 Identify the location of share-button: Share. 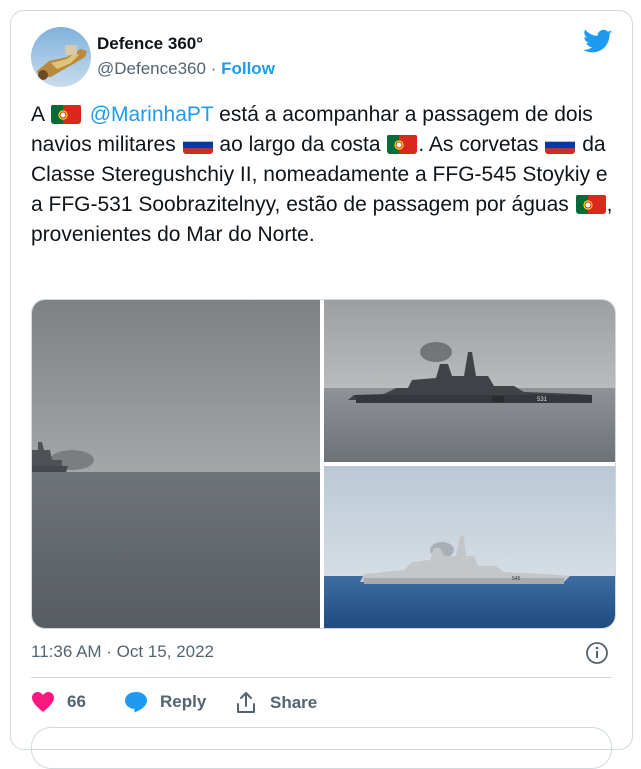
(275, 703).